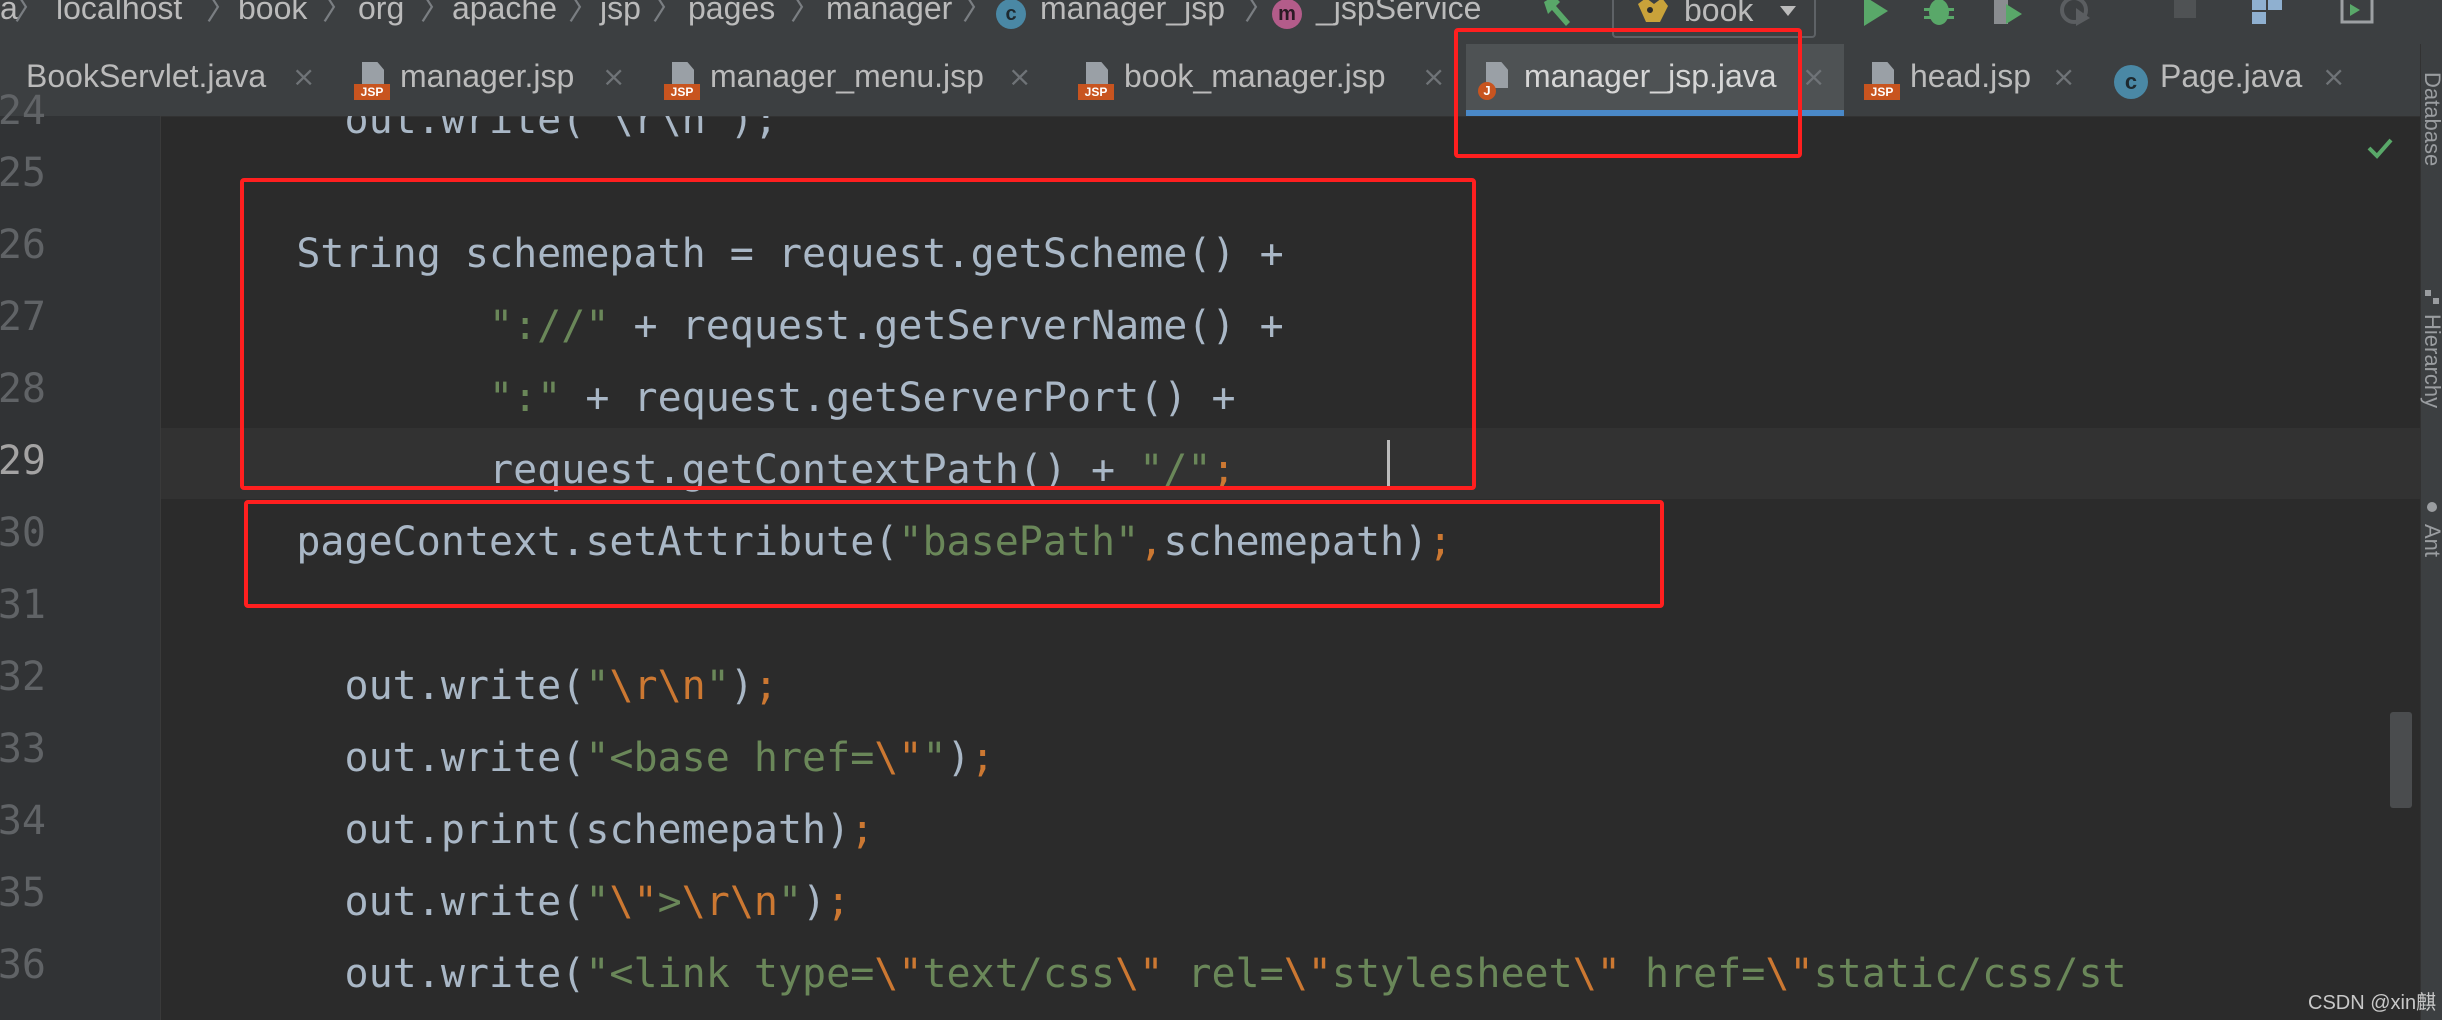 This screenshot has height=1020, width=2442. I want to click on current-line-number: 29, so click(23, 461).